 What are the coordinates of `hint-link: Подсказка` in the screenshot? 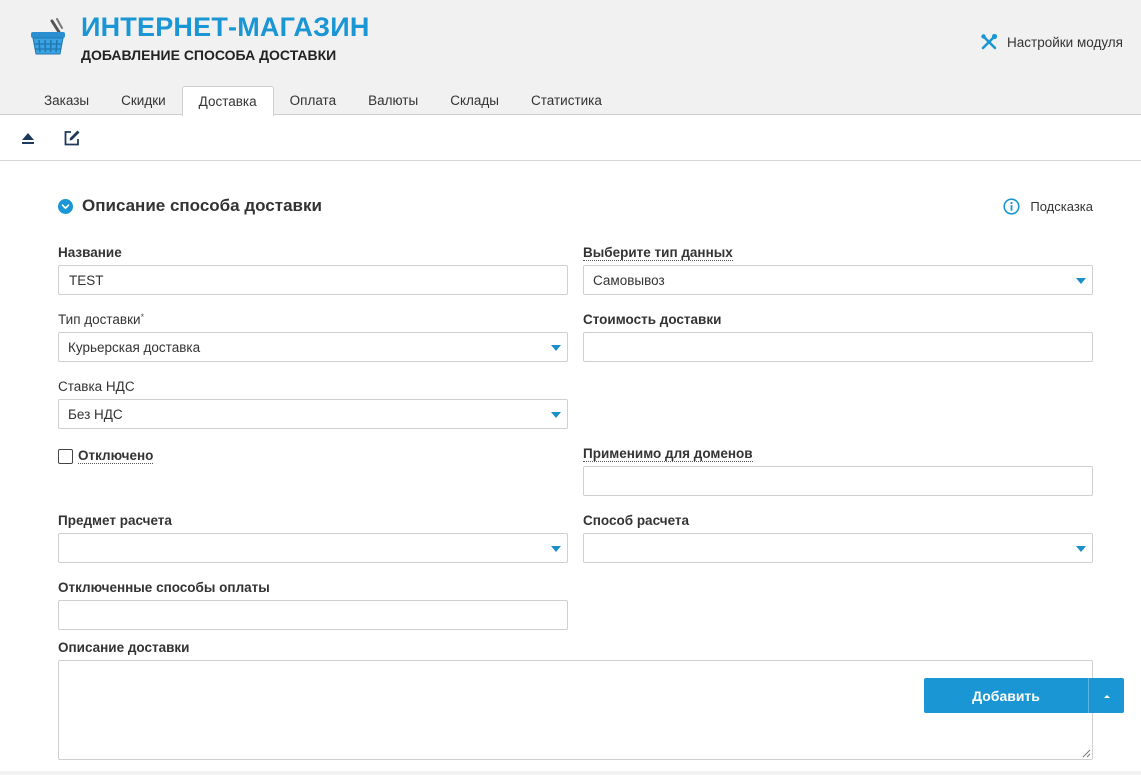 It's located at (1048, 206).